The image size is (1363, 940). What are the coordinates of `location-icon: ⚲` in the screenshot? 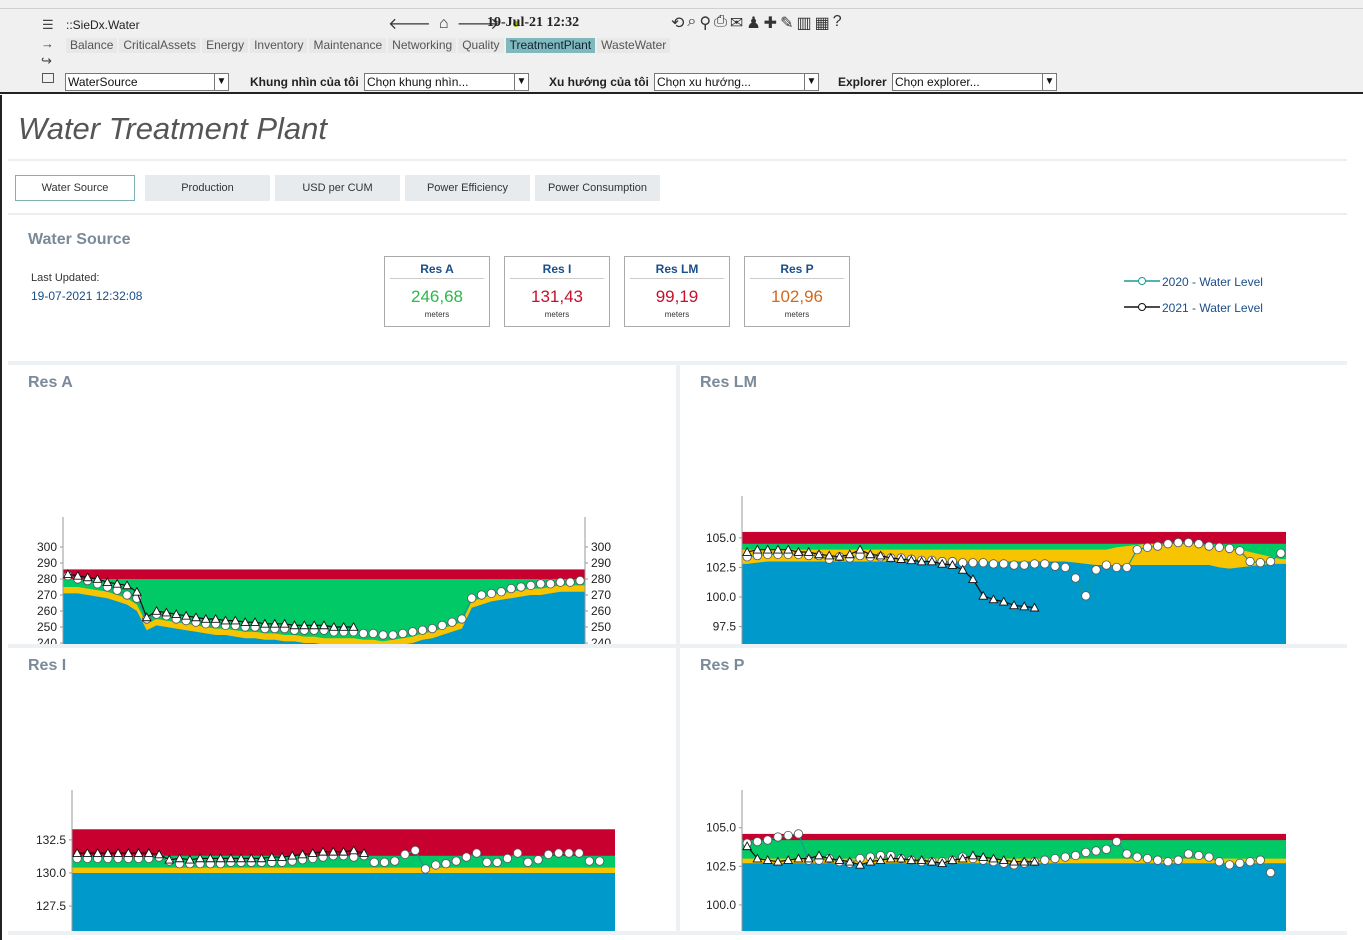 It's located at (705, 23).